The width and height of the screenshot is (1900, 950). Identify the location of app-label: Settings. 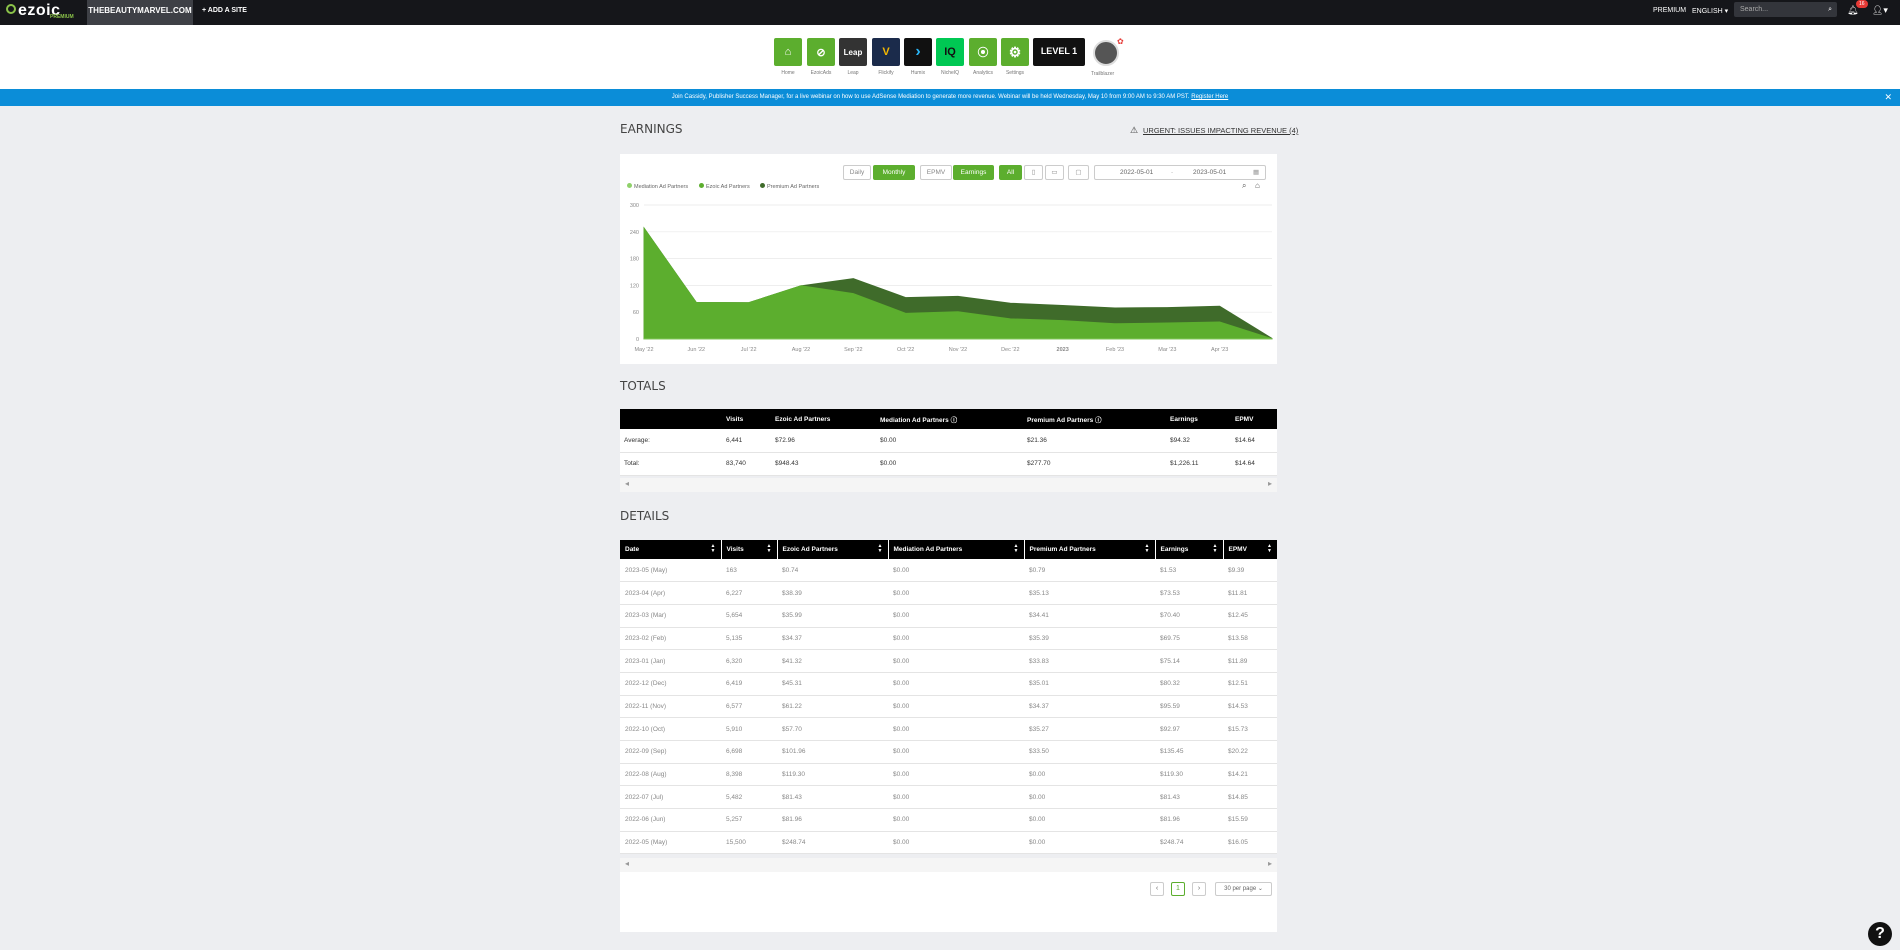
(1015, 73).